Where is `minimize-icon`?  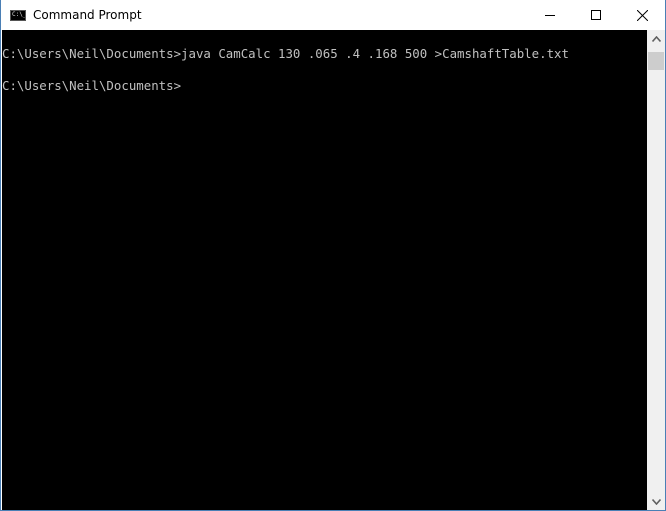
minimize-icon is located at coordinates (550, 15).